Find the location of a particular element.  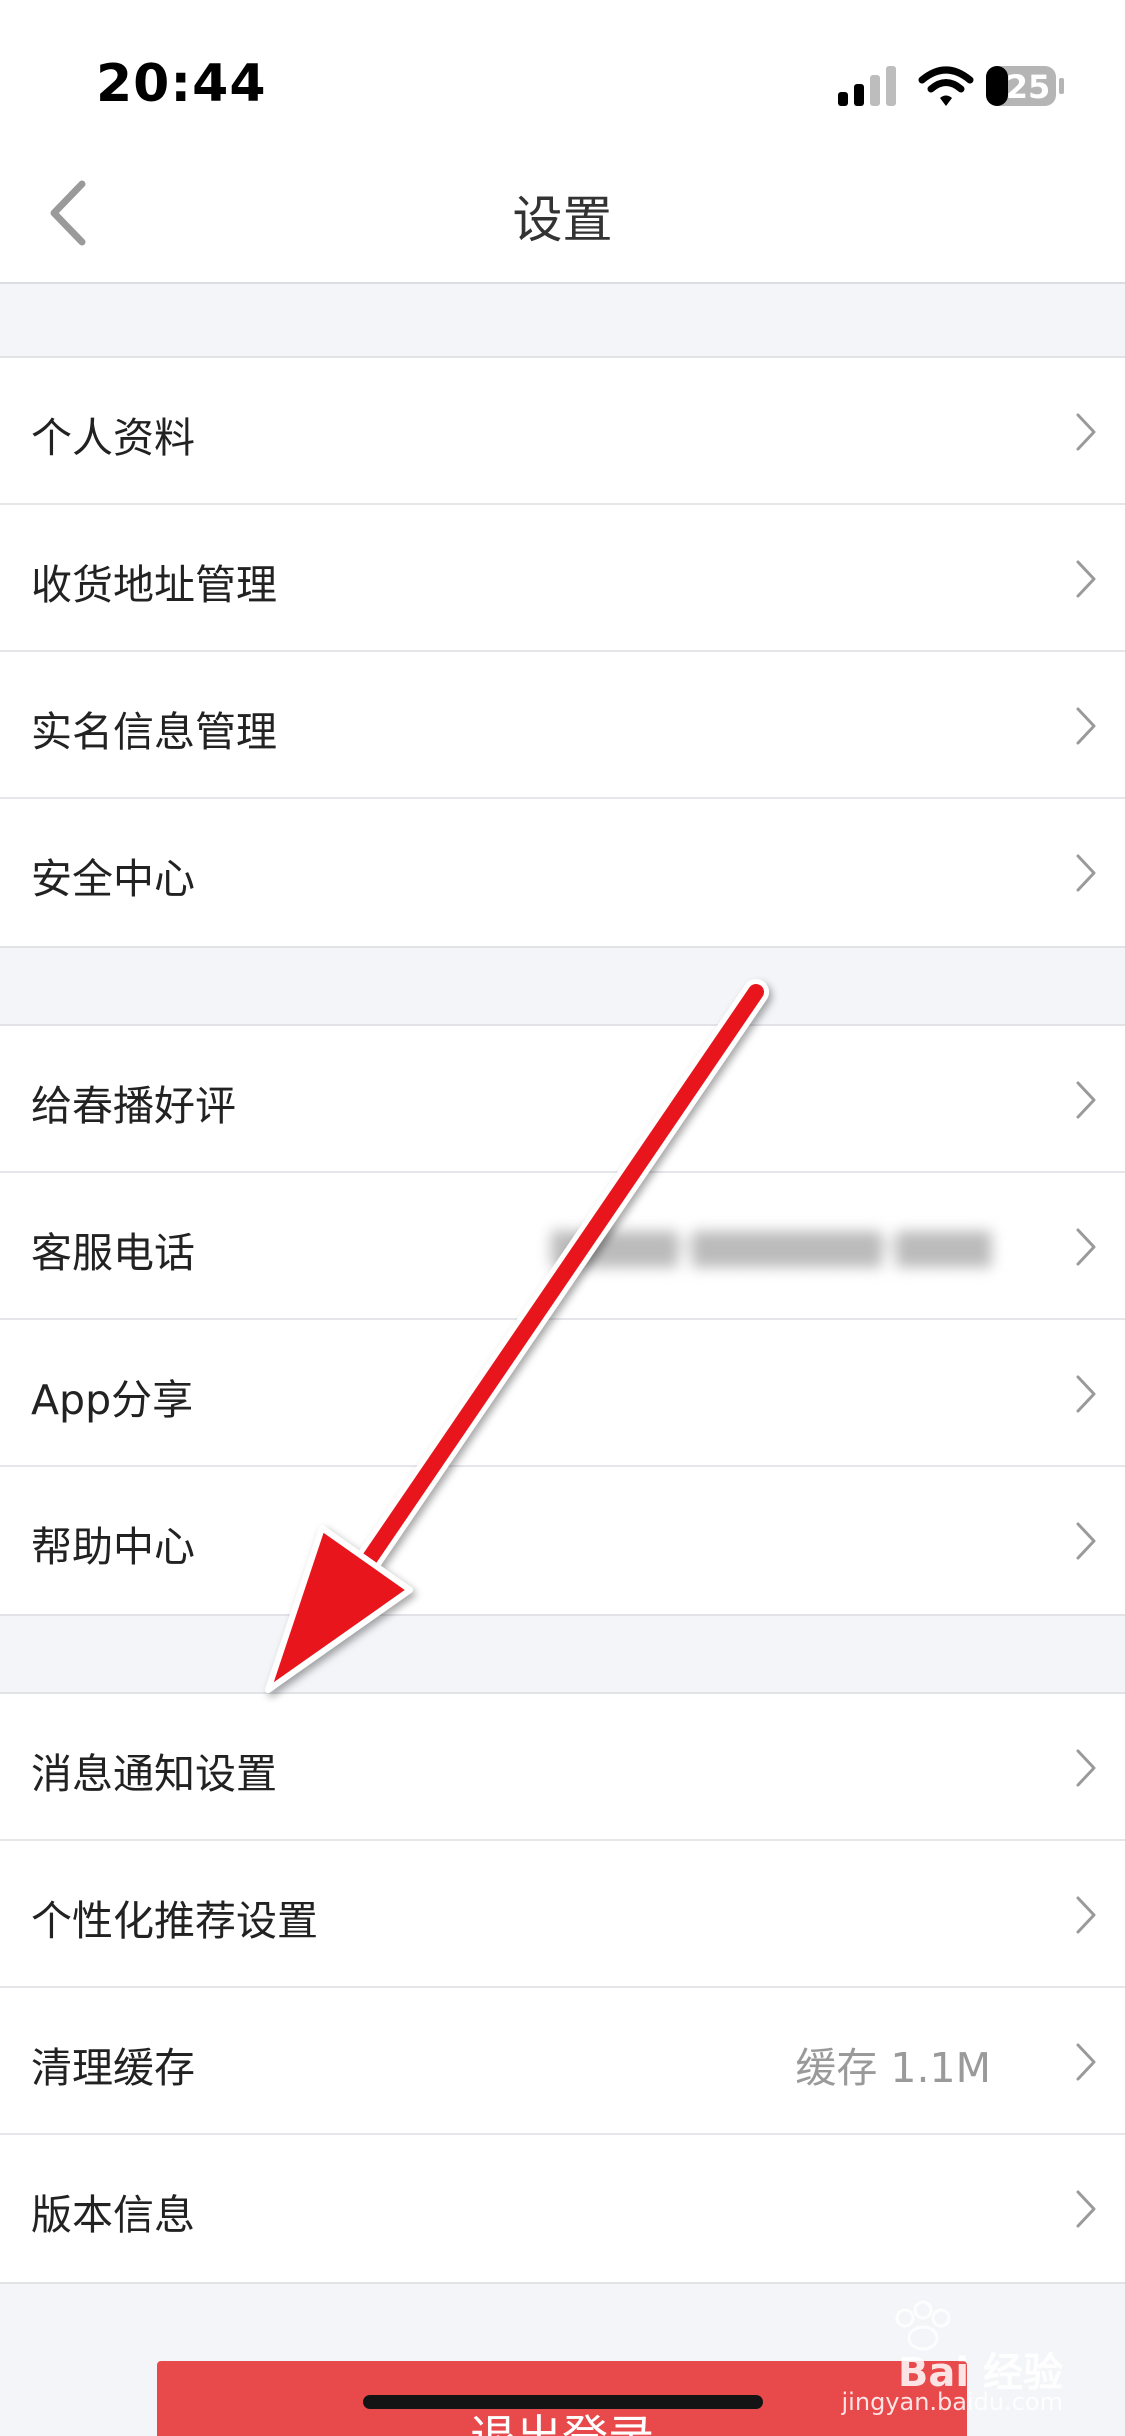

settings-row-clear-cache: 清理缓存 缓存 1.1M is located at coordinates (562, 2061).